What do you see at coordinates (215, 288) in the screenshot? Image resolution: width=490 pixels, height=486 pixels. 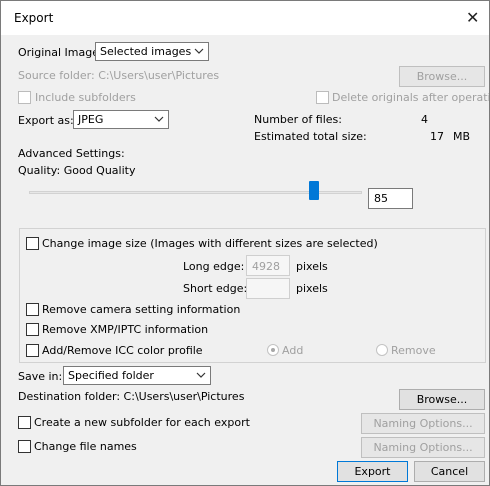 I see `short-edge-label: Short edge:` at bounding box center [215, 288].